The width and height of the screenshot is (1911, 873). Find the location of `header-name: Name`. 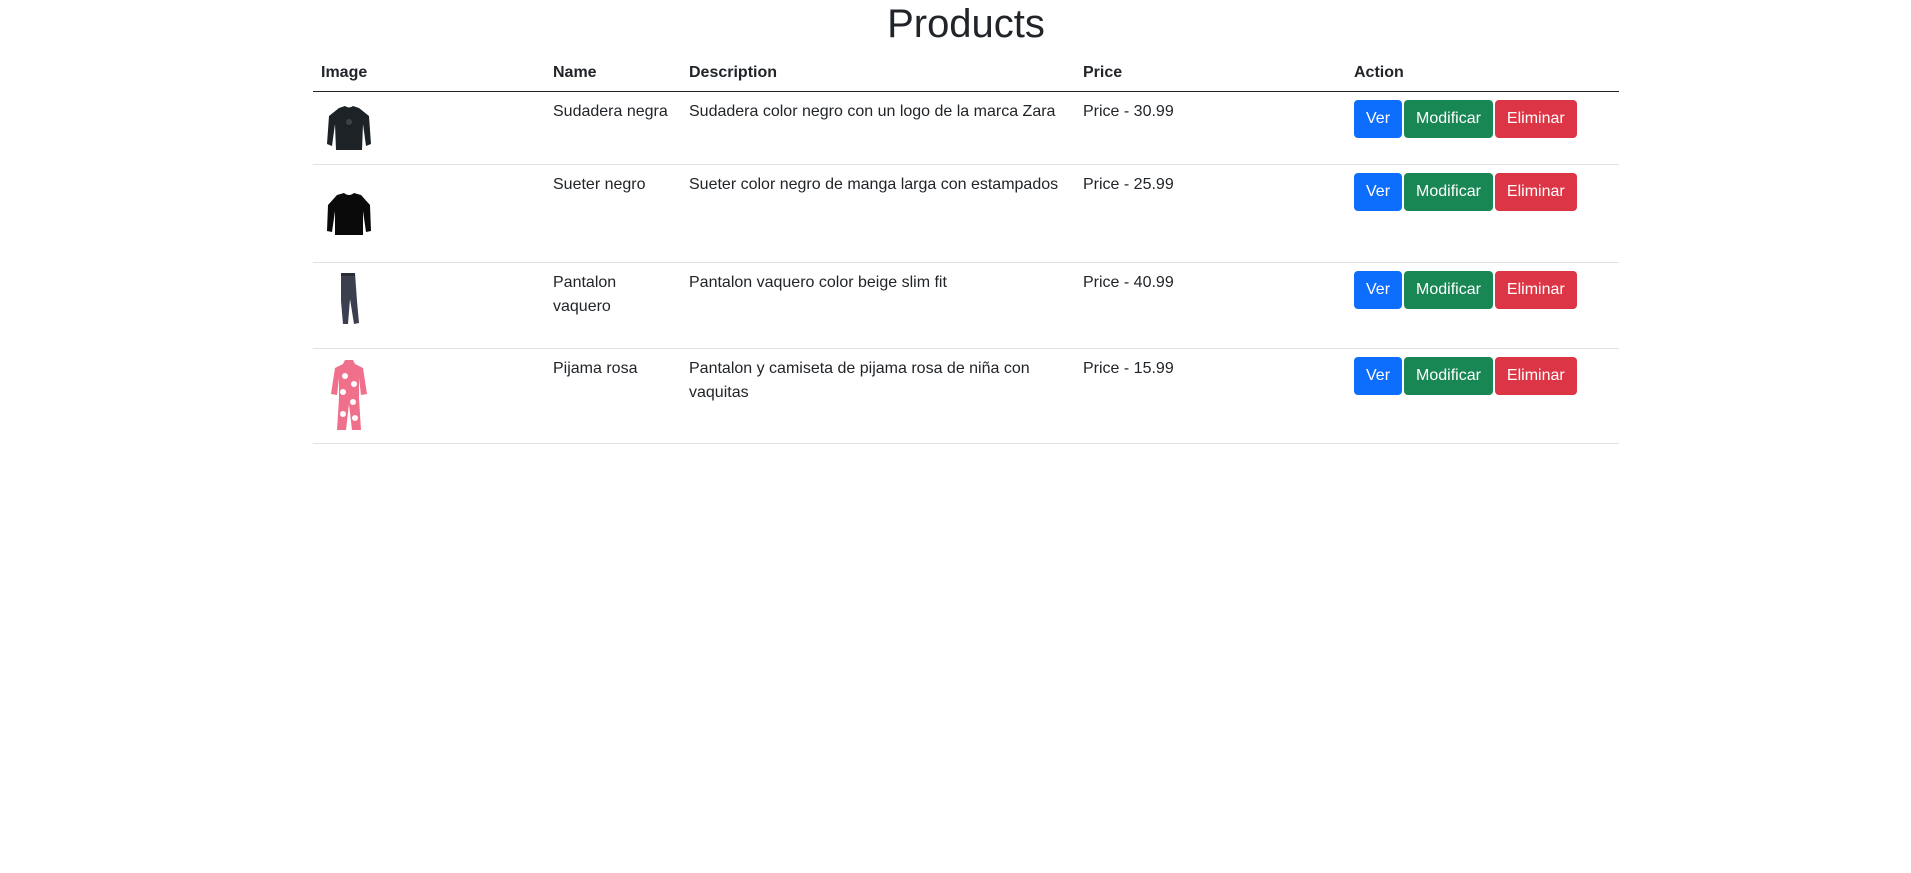

header-name: Name is located at coordinates (613, 71).